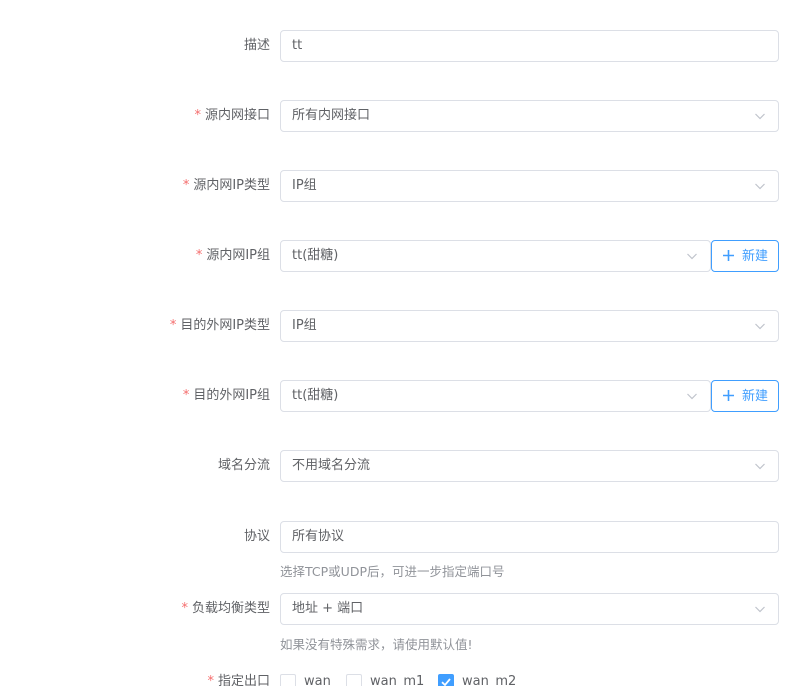  I want to click on source-interface-select: 所有内网接口, so click(529, 116).